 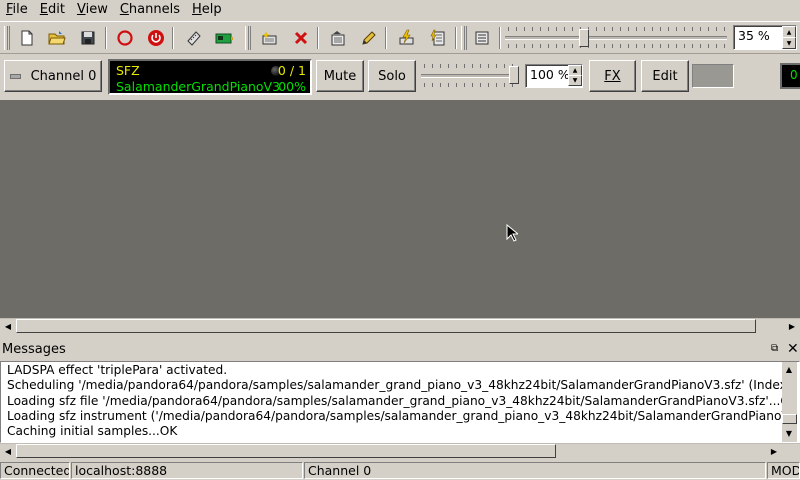 I want to click on card-icon, so click(x=224, y=38).